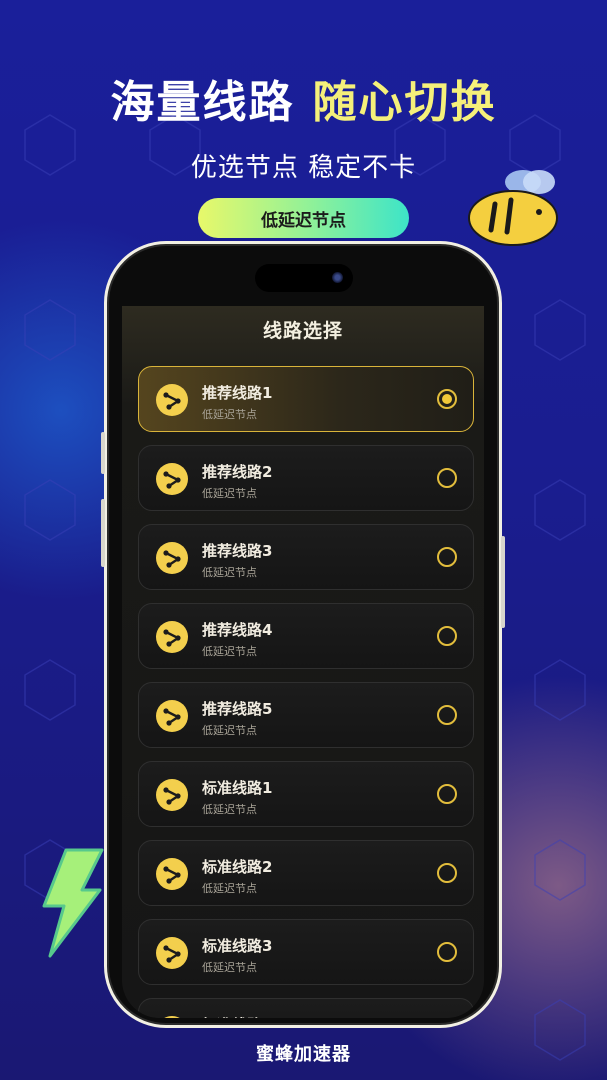 This screenshot has width=607, height=1080. Describe the element at coordinates (302, 331) in the screenshot. I see `screen-title: 线路选择` at that location.